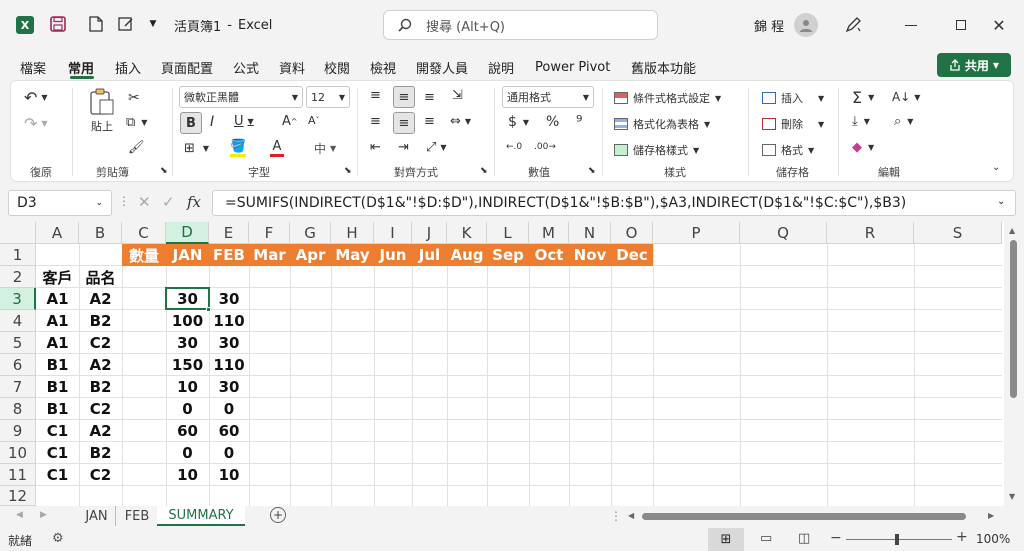 Image resolution: width=1024 pixels, height=551 pixels. I want to click on row-header-11: 11, so click(18, 475).